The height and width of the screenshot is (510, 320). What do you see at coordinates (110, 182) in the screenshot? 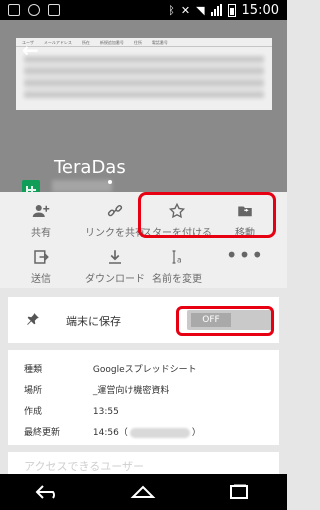
I see `title-dot` at bounding box center [110, 182].